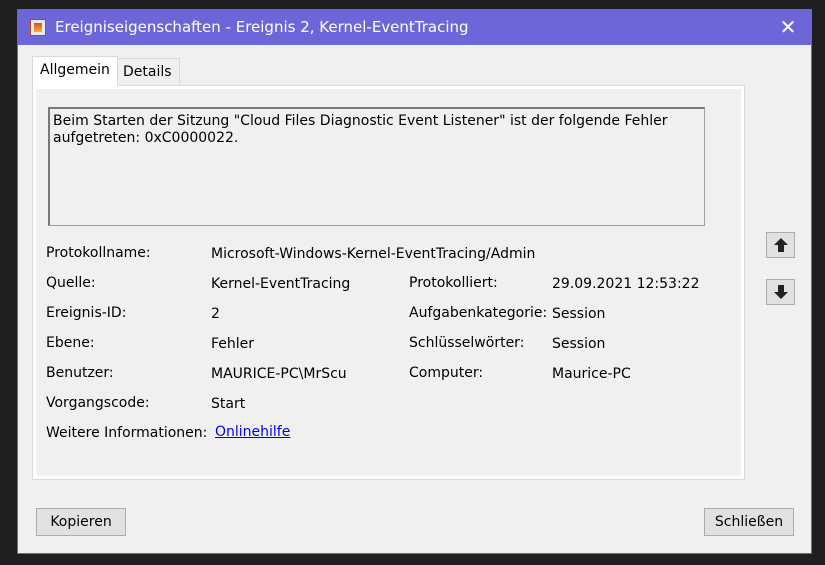 The width and height of the screenshot is (825, 565). I want to click on field-label-protokollname: Protokollname:, so click(98, 253).